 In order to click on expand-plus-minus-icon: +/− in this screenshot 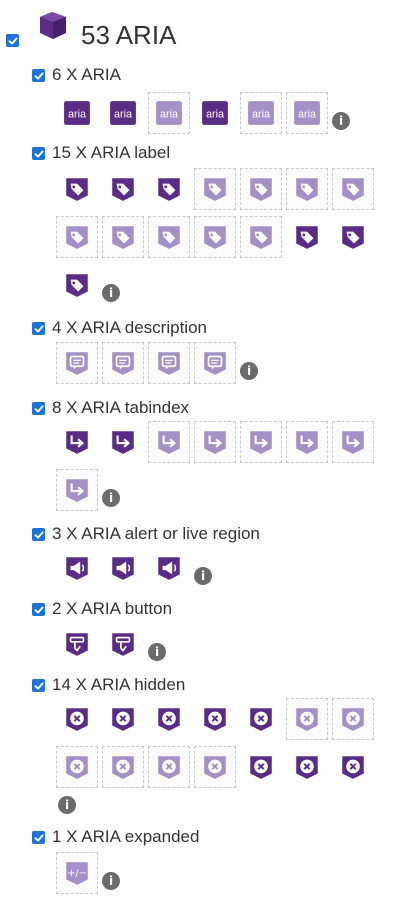, I will do `click(77, 873)`.